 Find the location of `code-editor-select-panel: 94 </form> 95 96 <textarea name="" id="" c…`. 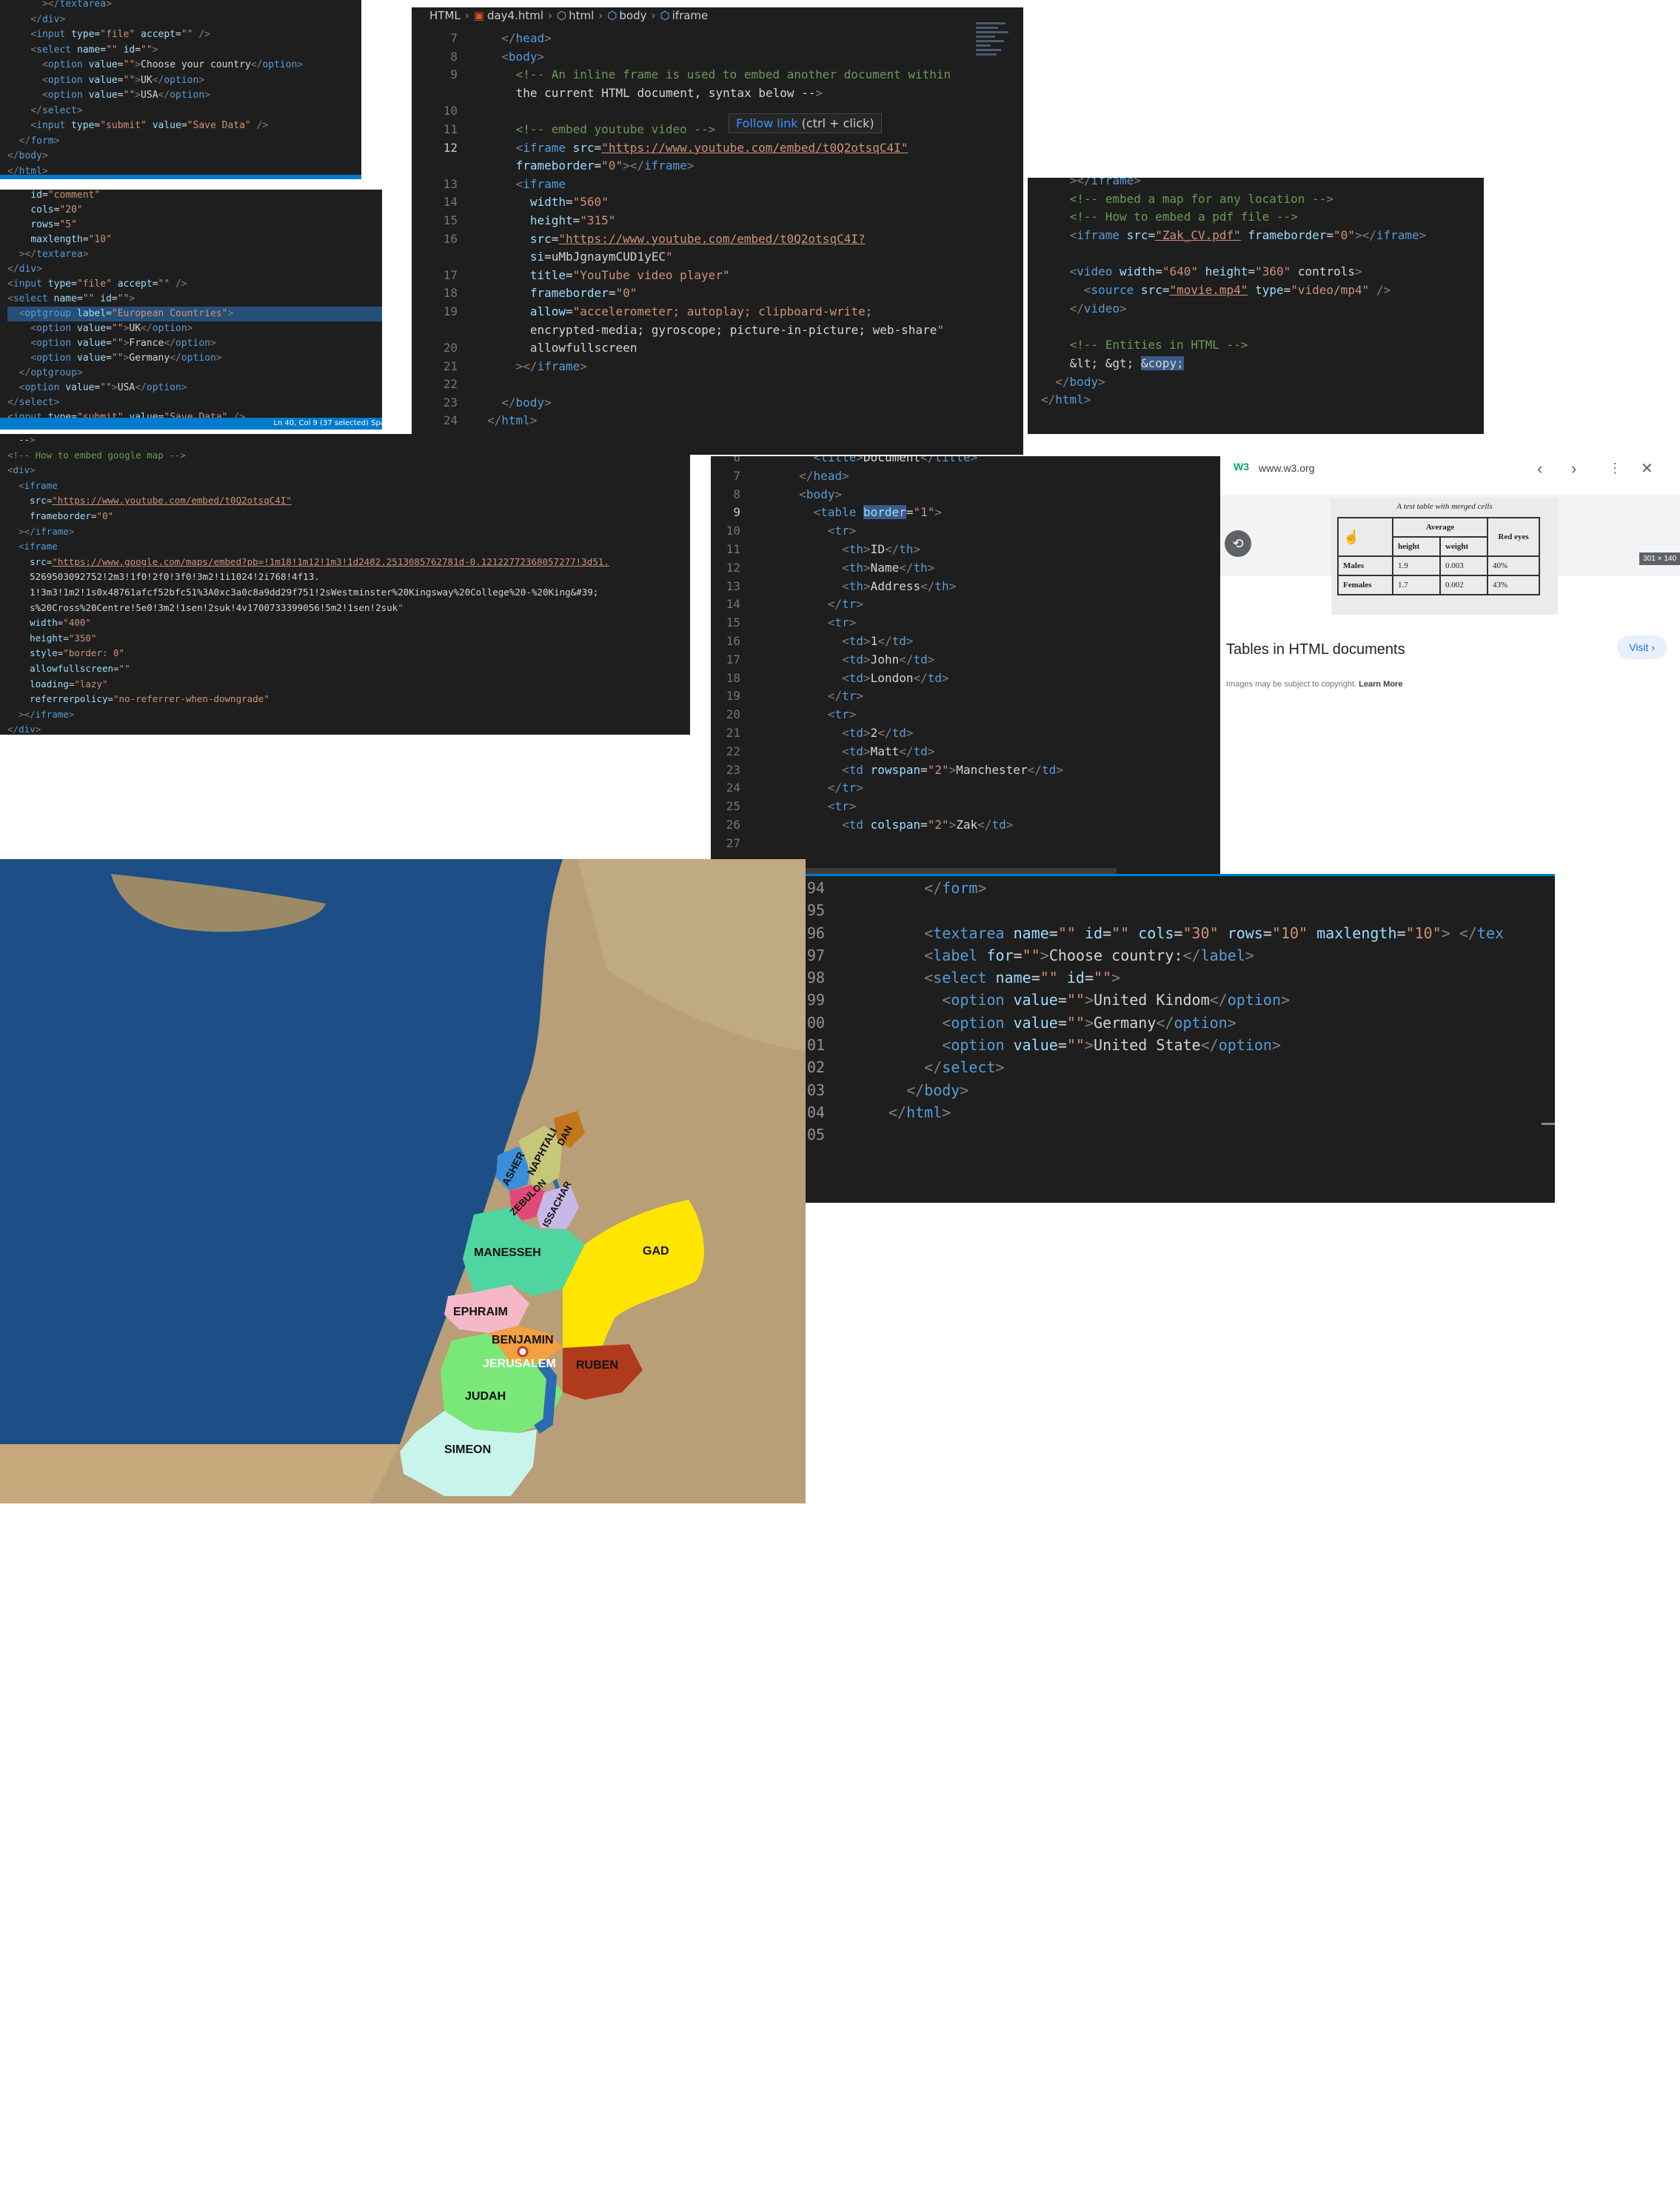

code-editor-select-panel: 94 </form> 95 96 <textarea name="" id="" c… is located at coordinates (1180, 1038).